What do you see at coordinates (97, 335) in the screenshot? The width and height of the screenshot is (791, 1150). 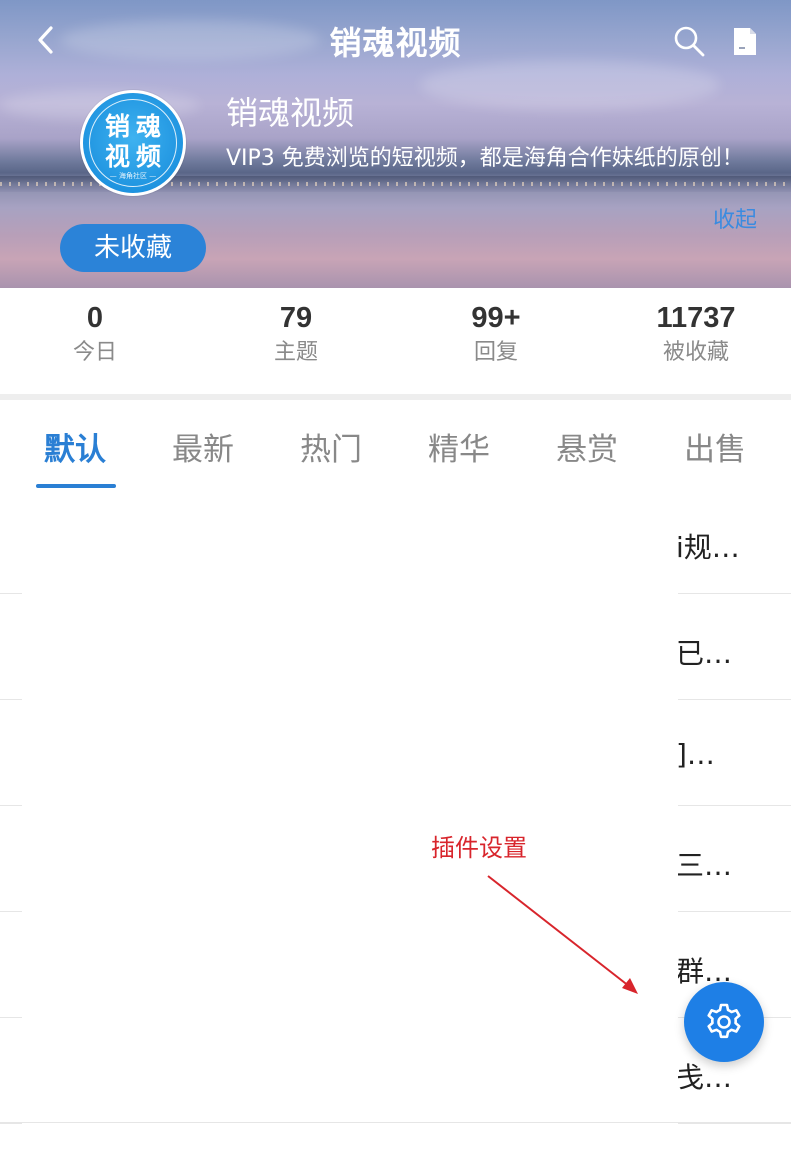 I see `stat-today: 0 今日` at bounding box center [97, 335].